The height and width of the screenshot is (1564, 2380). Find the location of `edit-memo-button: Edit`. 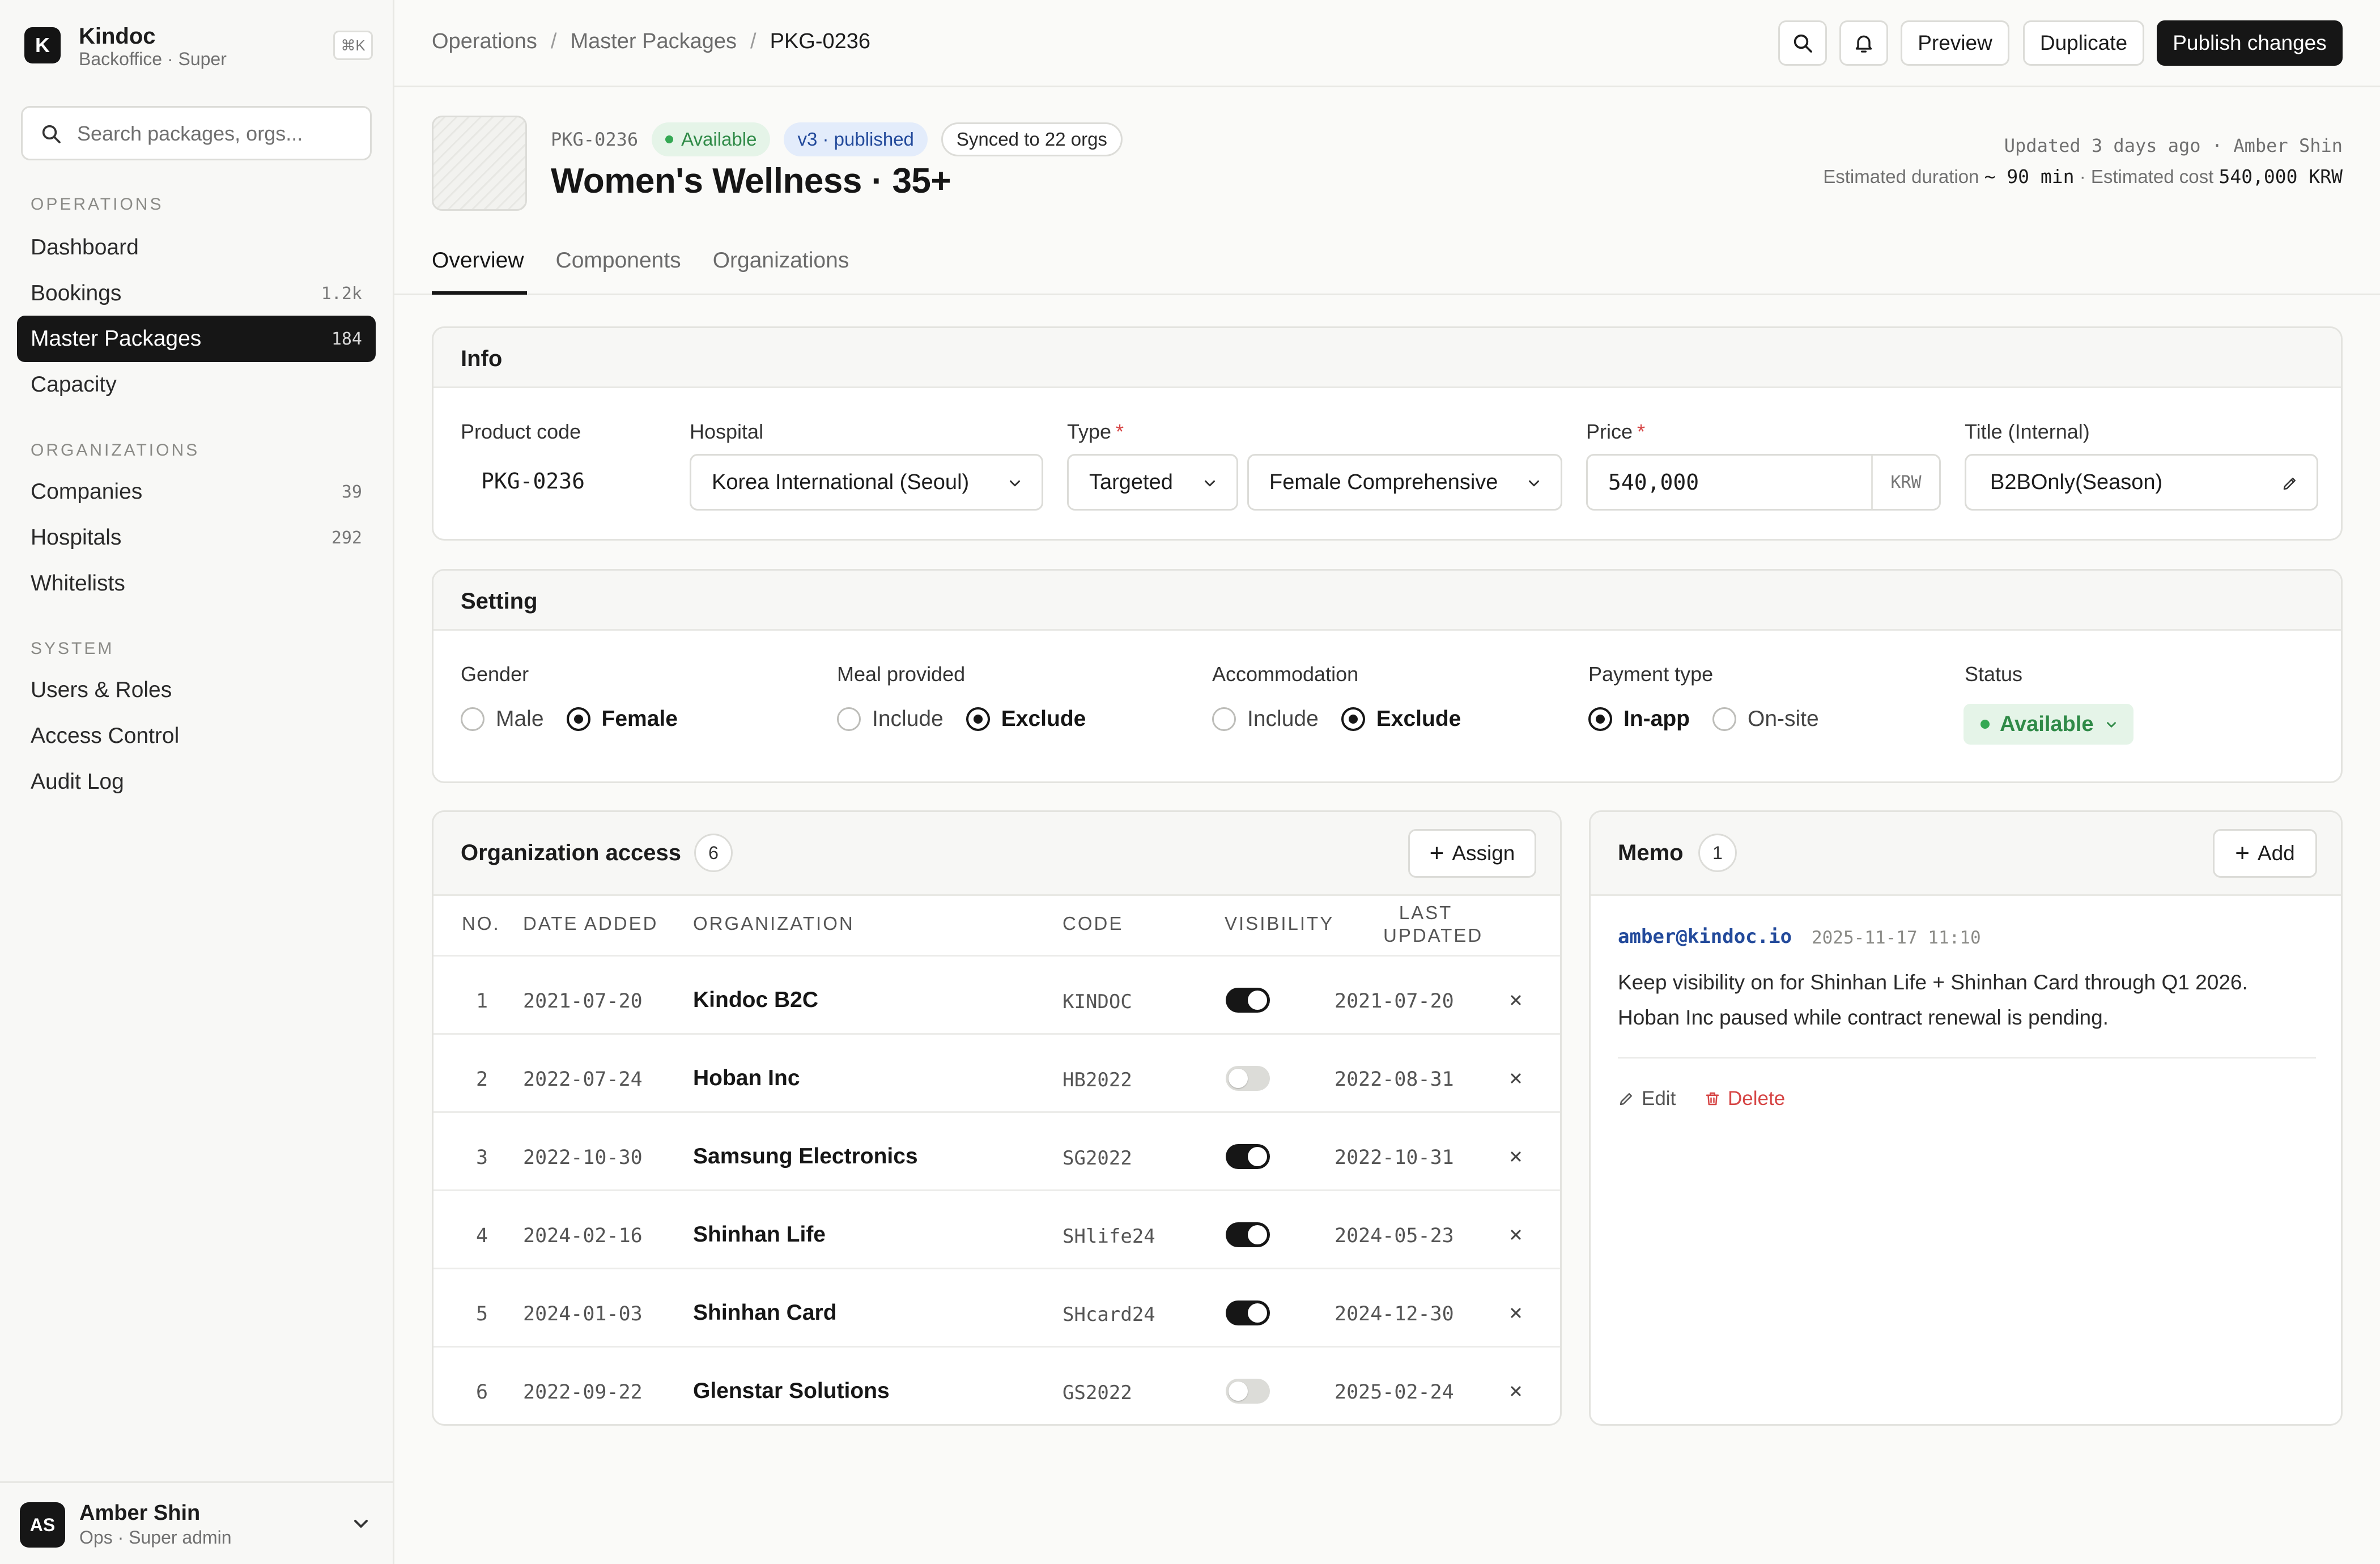

edit-memo-button: Edit is located at coordinates (1647, 1098).